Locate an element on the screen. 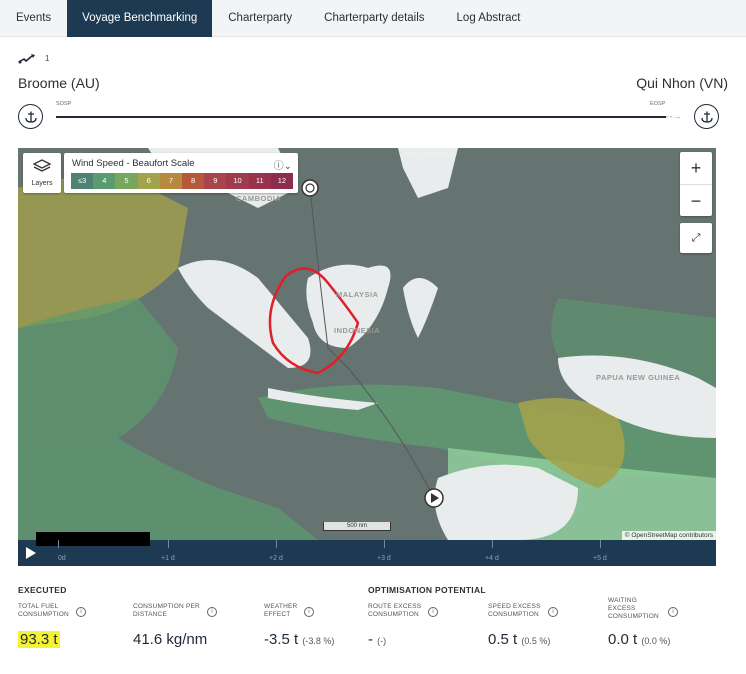 The height and width of the screenshot is (674, 746). tick-label-2: +2 d is located at coordinates (276, 558).